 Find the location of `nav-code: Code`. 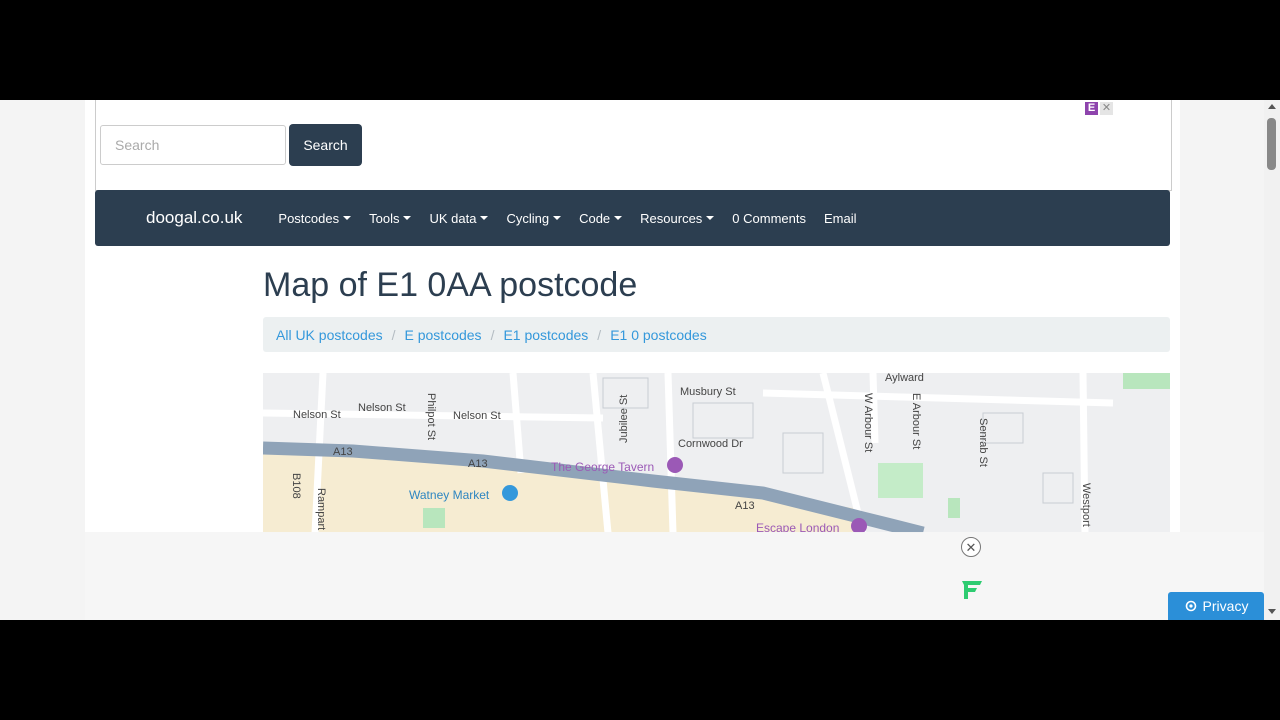

nav-code: Code is located at coordinates (601, 218).